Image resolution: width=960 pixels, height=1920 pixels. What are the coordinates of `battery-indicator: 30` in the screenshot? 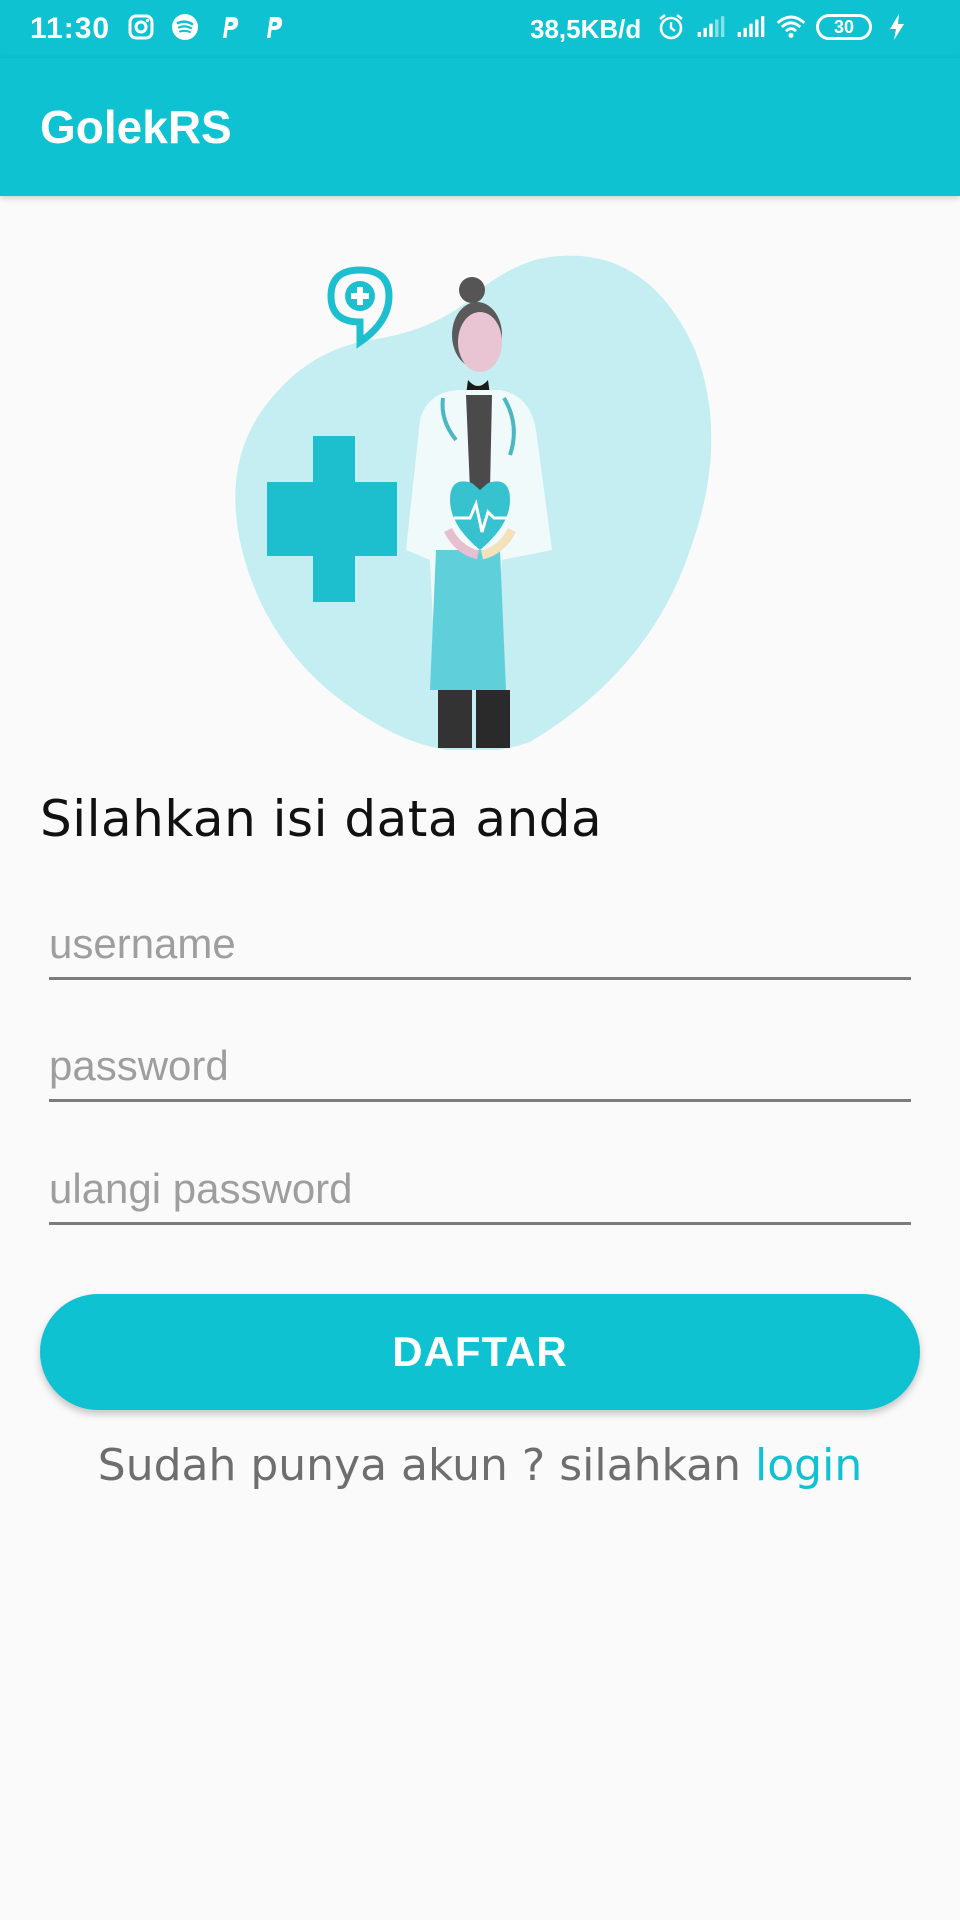 It's located at (844, 27).